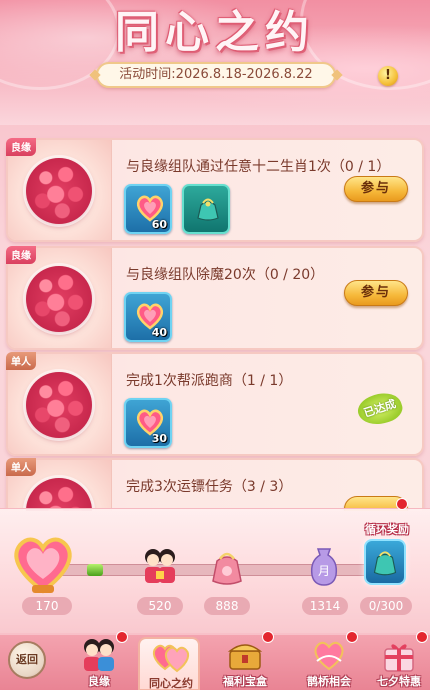 The height and width of the screenshot is (690, 430). I want to click on pouch-icon, so click(227, 567).